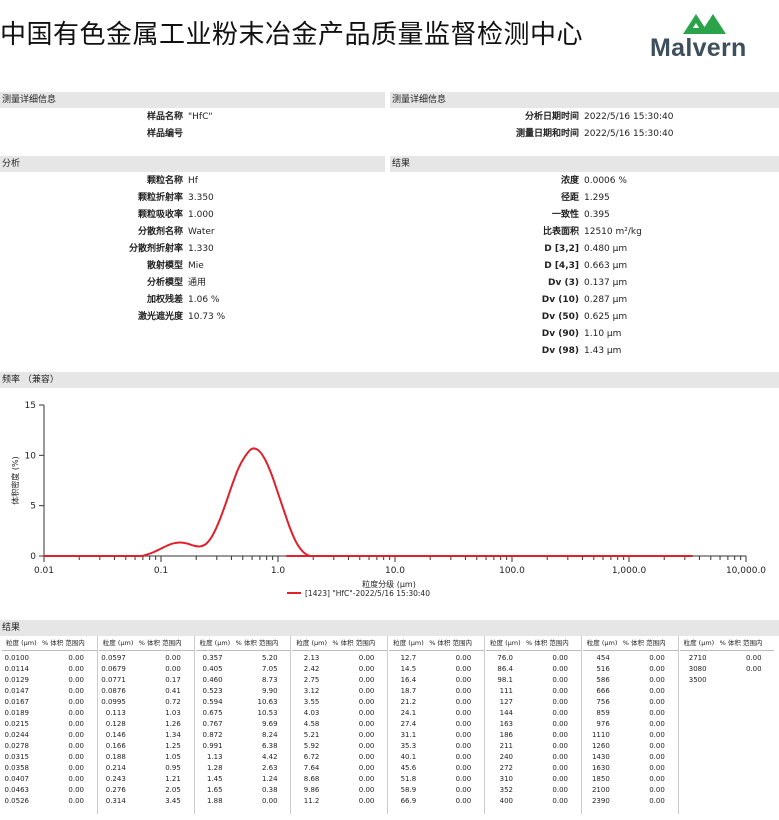  I want to click on table-row: 144 0.00, so click(533, 714).